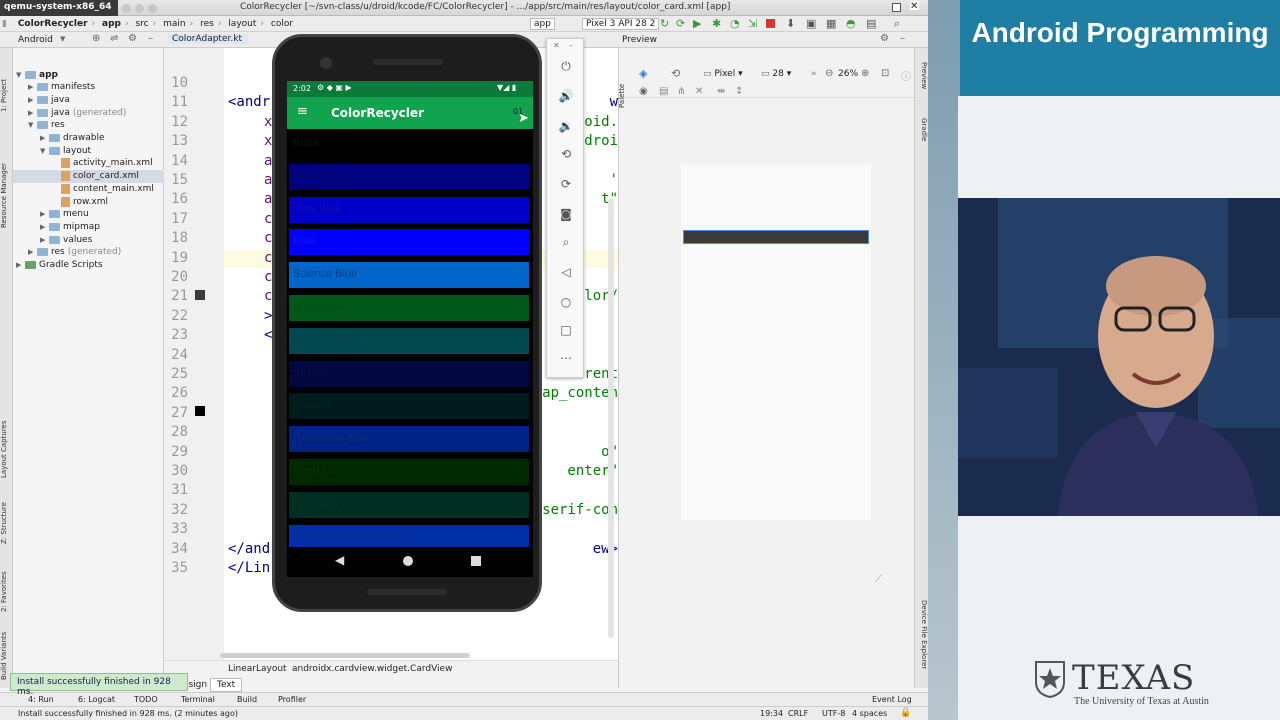 This screenshot has height=720, width=1280. I want to click on tool-tab-event-log: Event Log, so click(892, 699).